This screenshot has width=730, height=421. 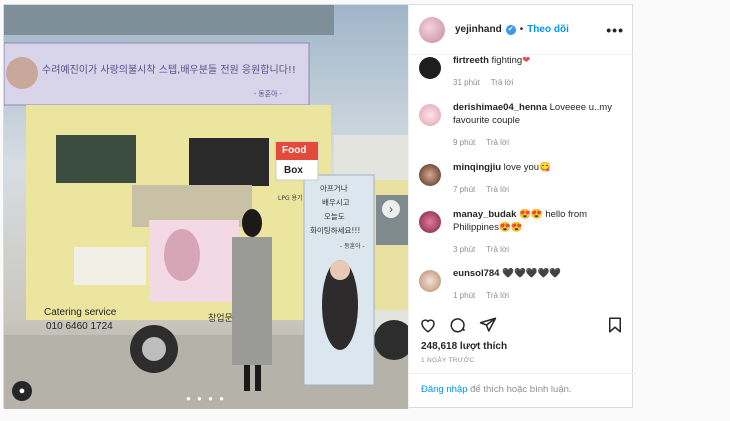 I want to click on likes-count: 248,618 lượt thích, so click(x=464, y=346).